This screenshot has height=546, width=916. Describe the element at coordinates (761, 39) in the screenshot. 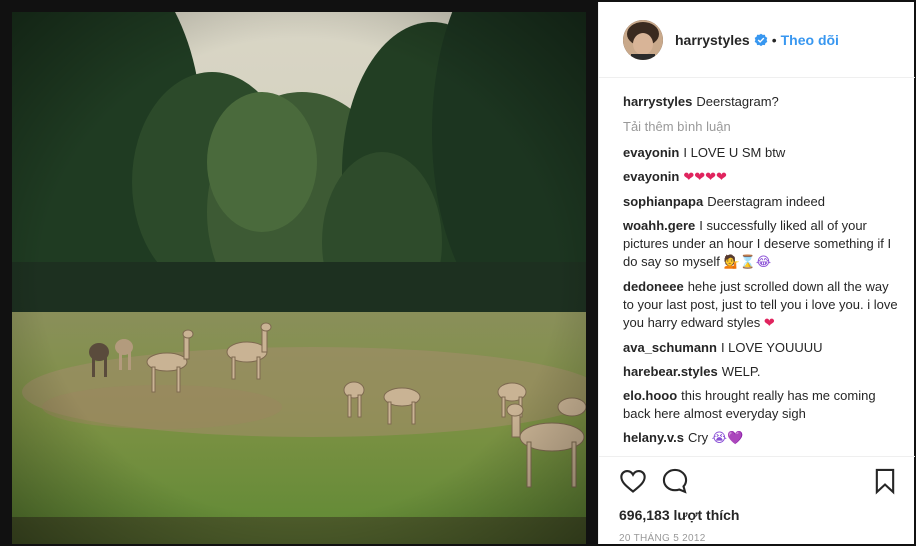

I see `verified-badge-icon` at that location.